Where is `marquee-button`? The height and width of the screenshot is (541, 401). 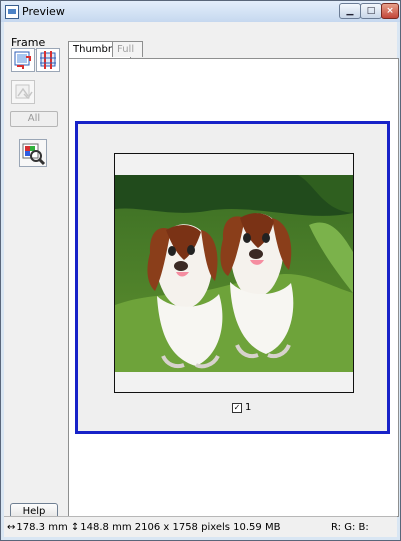
marquee-button is located at coordinates (48, 60).